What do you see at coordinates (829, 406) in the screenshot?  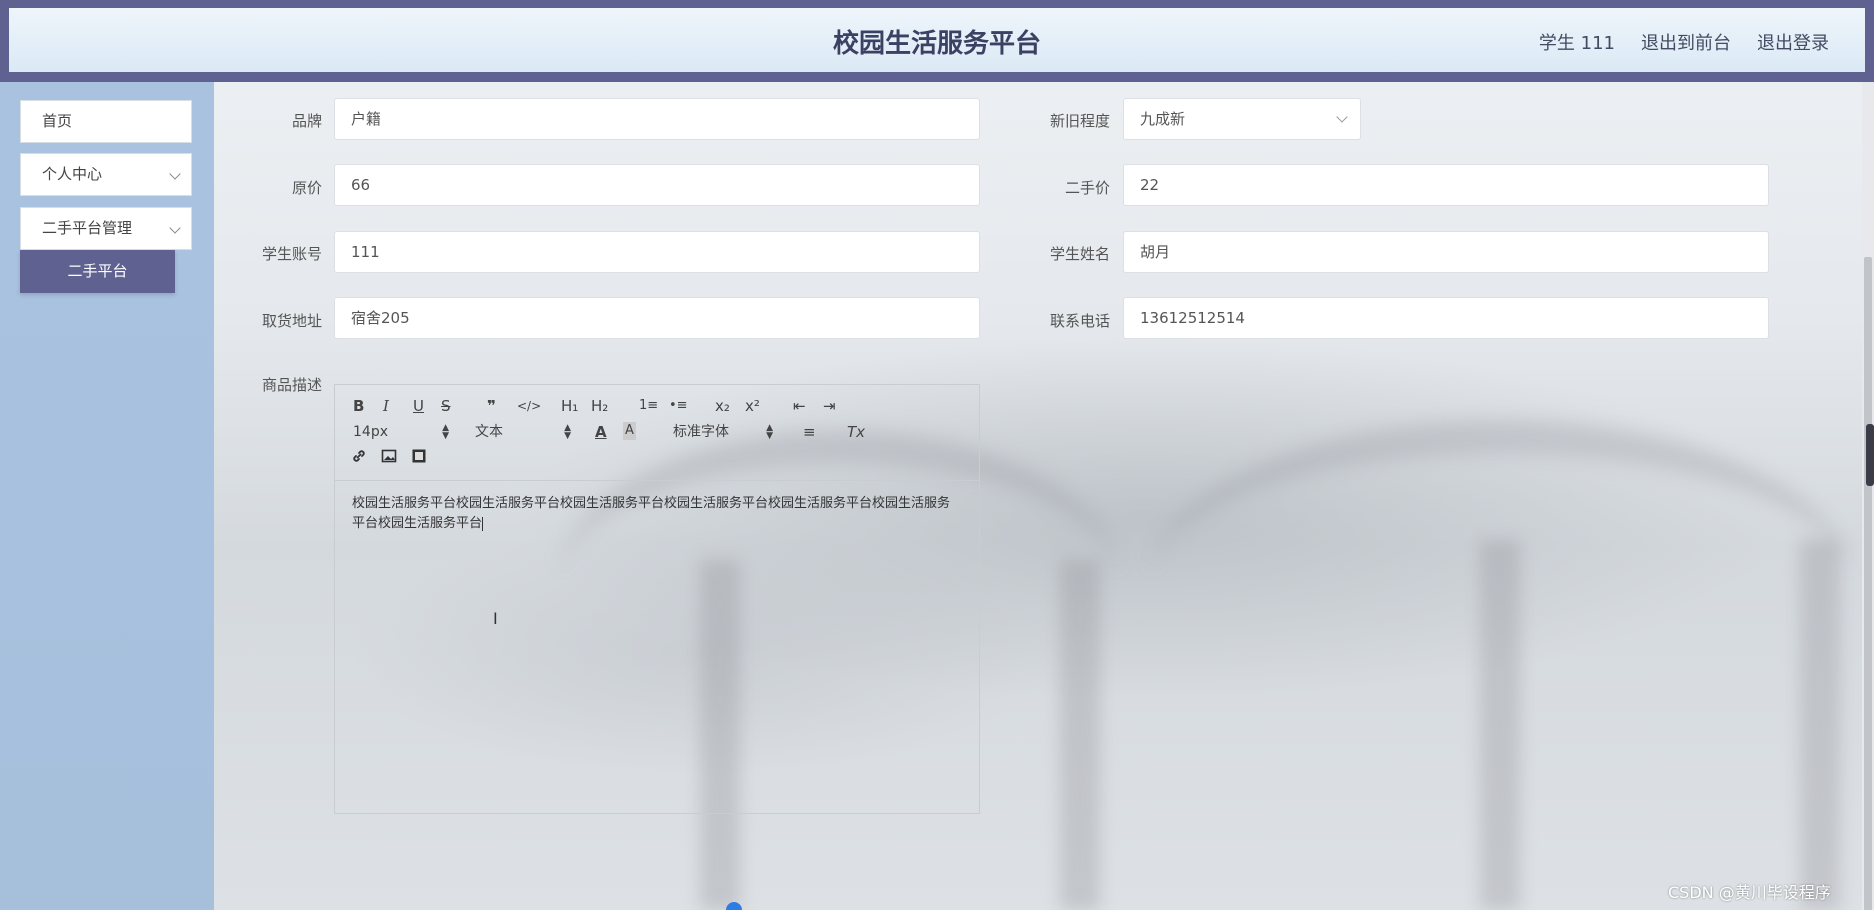 I see `indent-icon: ⇥` at bounding box center [829, 406].